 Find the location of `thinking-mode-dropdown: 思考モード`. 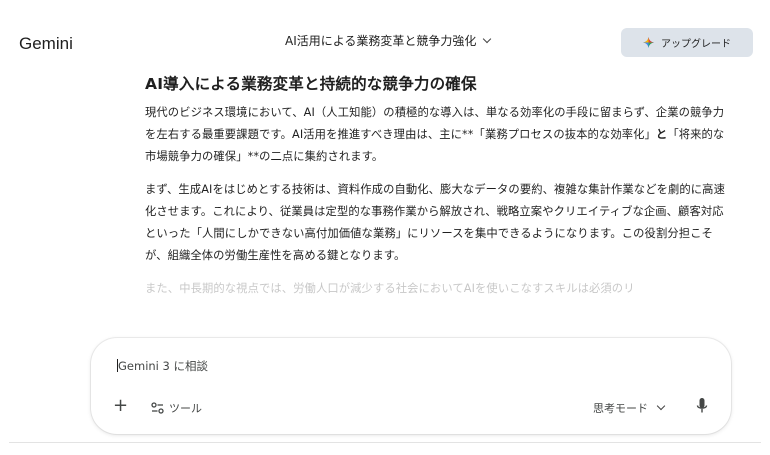

thinking-mode-dropdown: 思考モード is located at coordinates (629, 408).